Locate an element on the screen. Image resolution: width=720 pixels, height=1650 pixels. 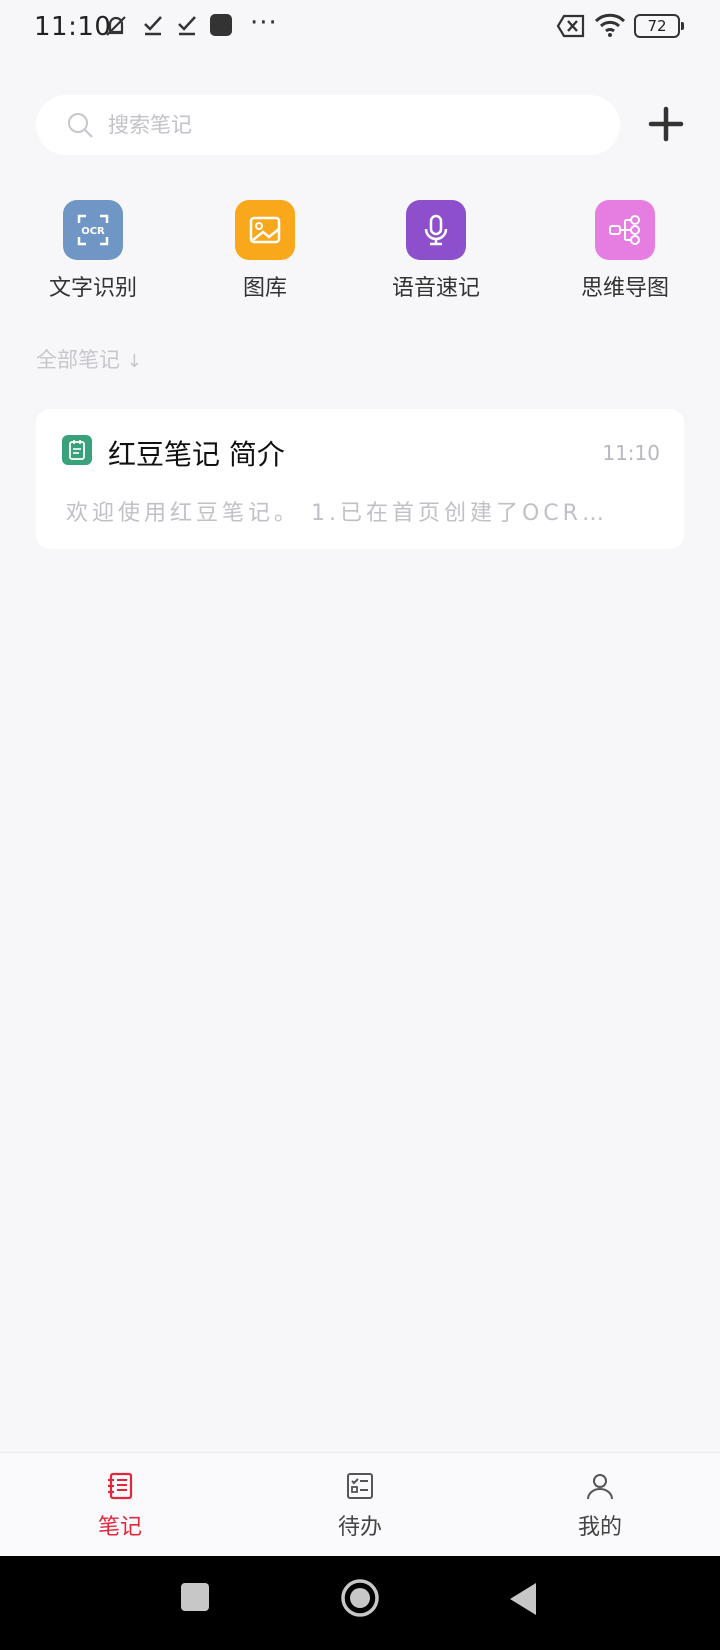
profile-icon is located at coordinates (600, 1486).